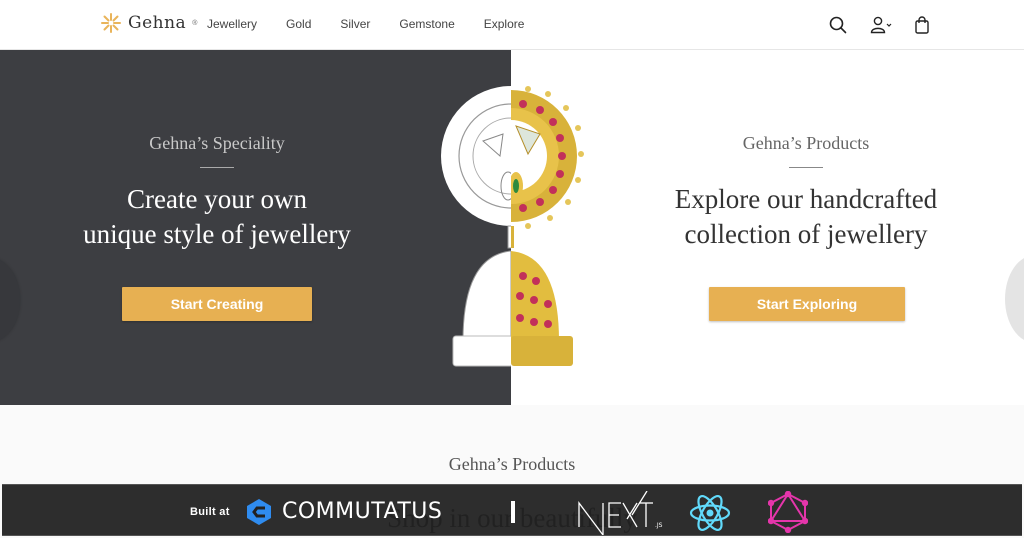  What do you see at coordinates (622, 513) in the screenshot?
I see `nextjs-logo-icon: .JS` at bounding box center [622, 513].